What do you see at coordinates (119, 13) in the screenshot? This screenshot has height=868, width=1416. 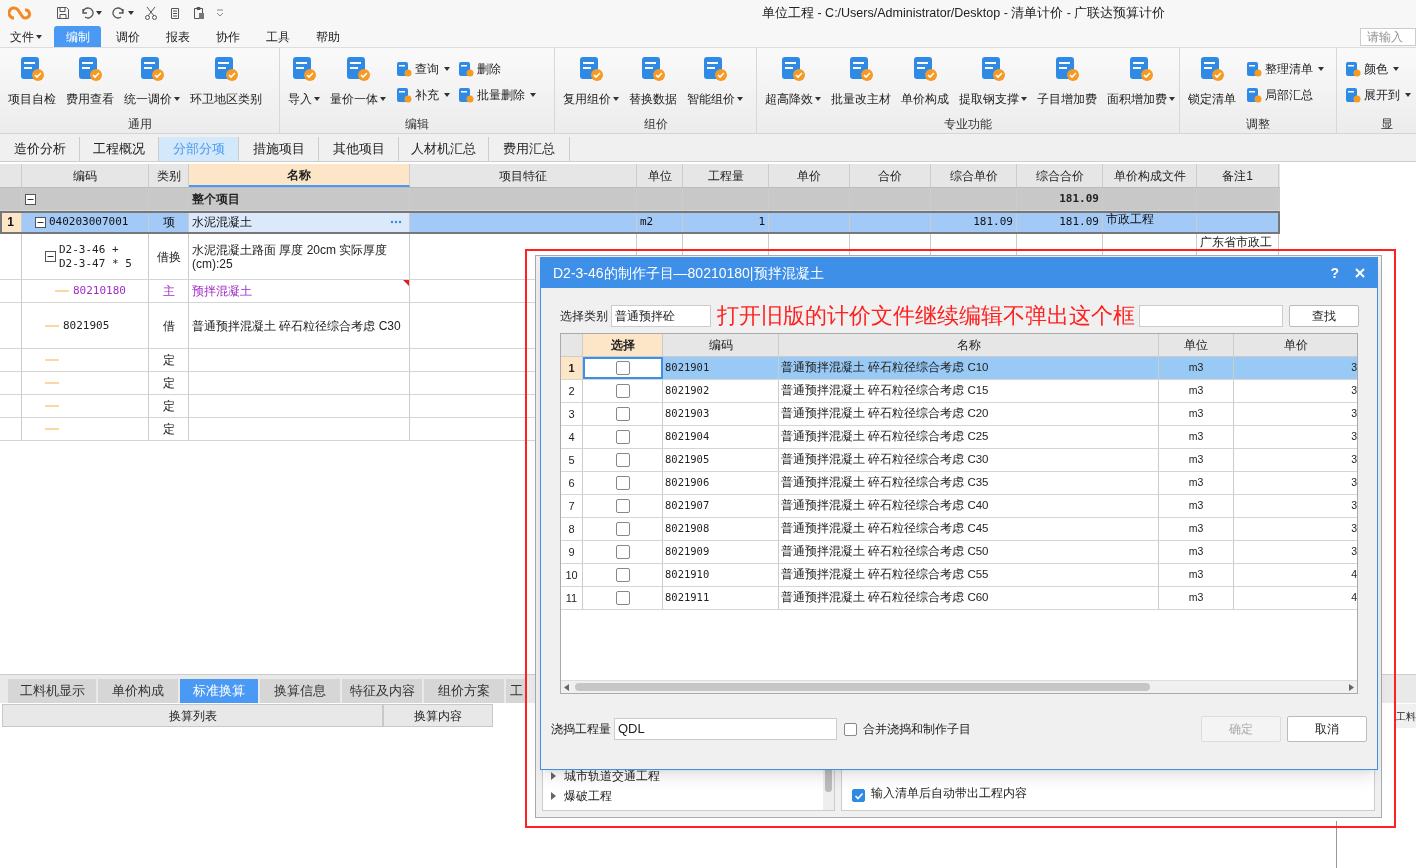 I see `redo-icon` at bounding box center [119, 13].